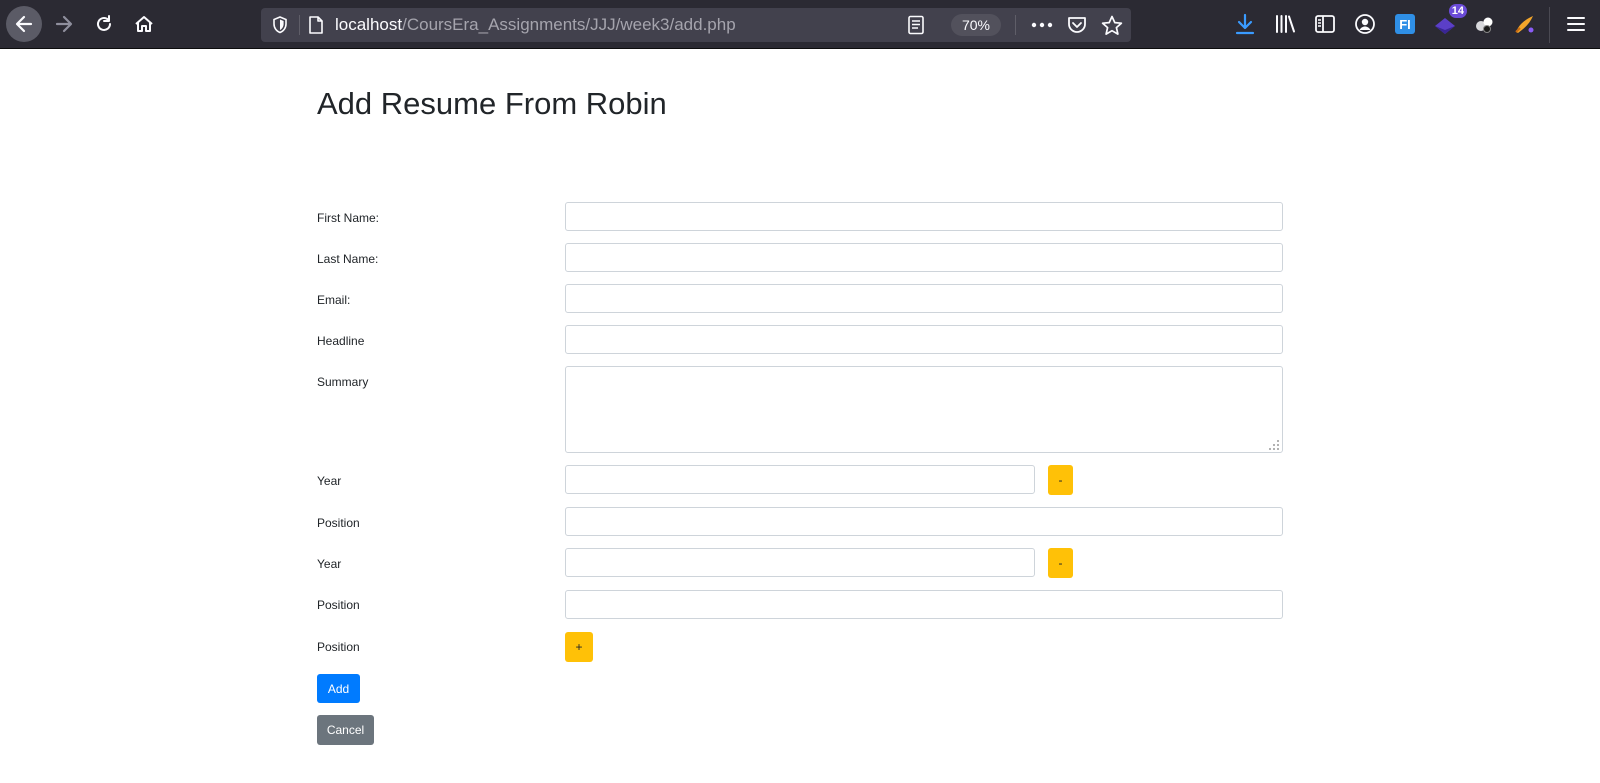 Image resolution: width=1600 pixels, height=783 pixels. I want to click on url-path: /CoursEra_Assignments/JJJ/week3/add.php, so click(569, 24).